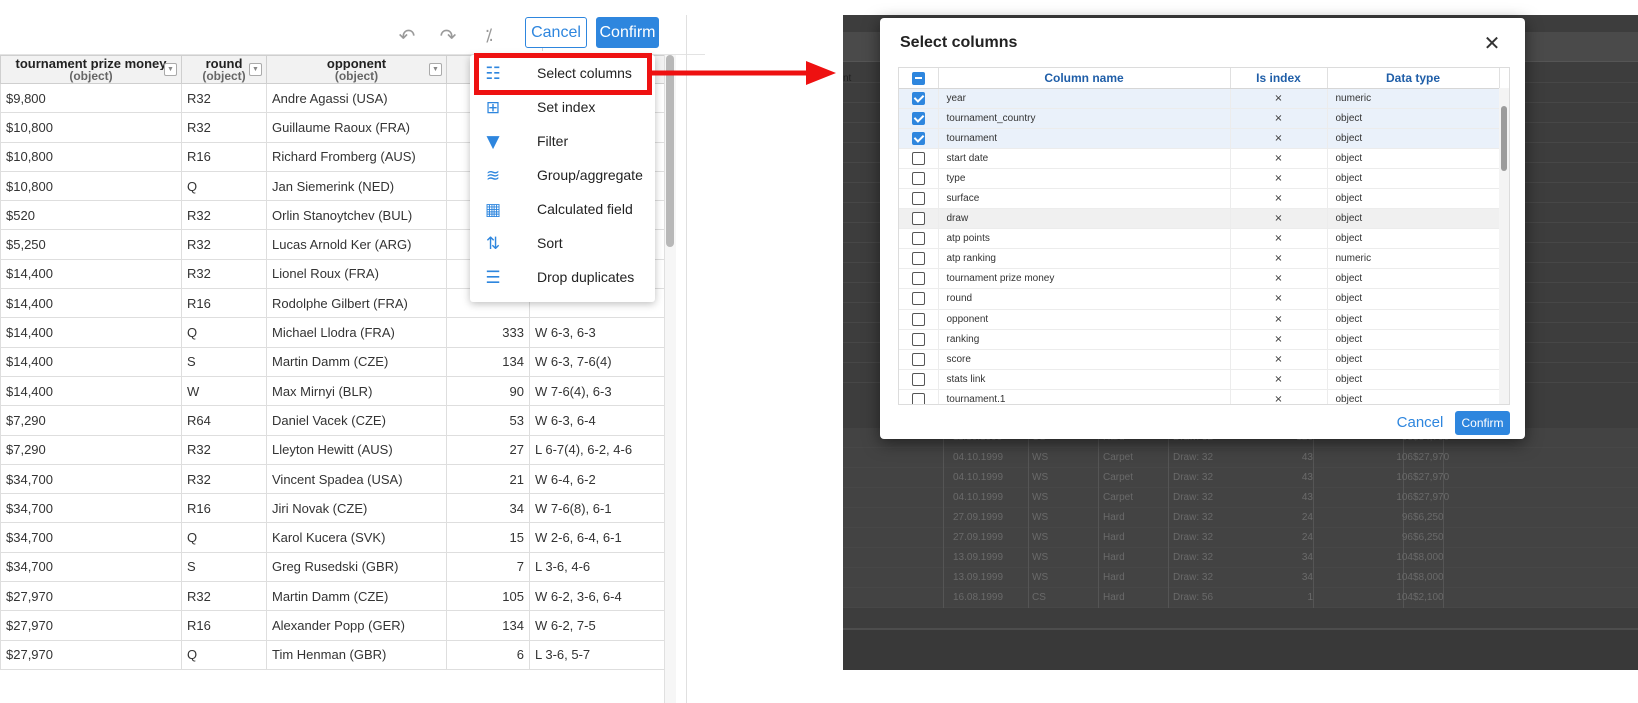  Describe the element at coordinates (489, 36) in the screenshot. I see `magic-wand-icon: ⁒` at that location.